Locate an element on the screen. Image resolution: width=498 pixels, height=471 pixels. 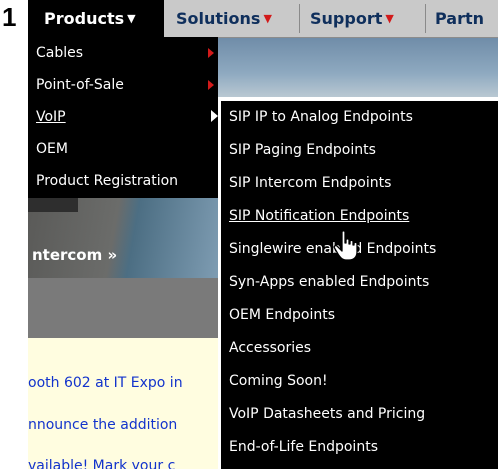
submenu-item: SIP Intercom Endpoints is located at coordinates (306, 183).